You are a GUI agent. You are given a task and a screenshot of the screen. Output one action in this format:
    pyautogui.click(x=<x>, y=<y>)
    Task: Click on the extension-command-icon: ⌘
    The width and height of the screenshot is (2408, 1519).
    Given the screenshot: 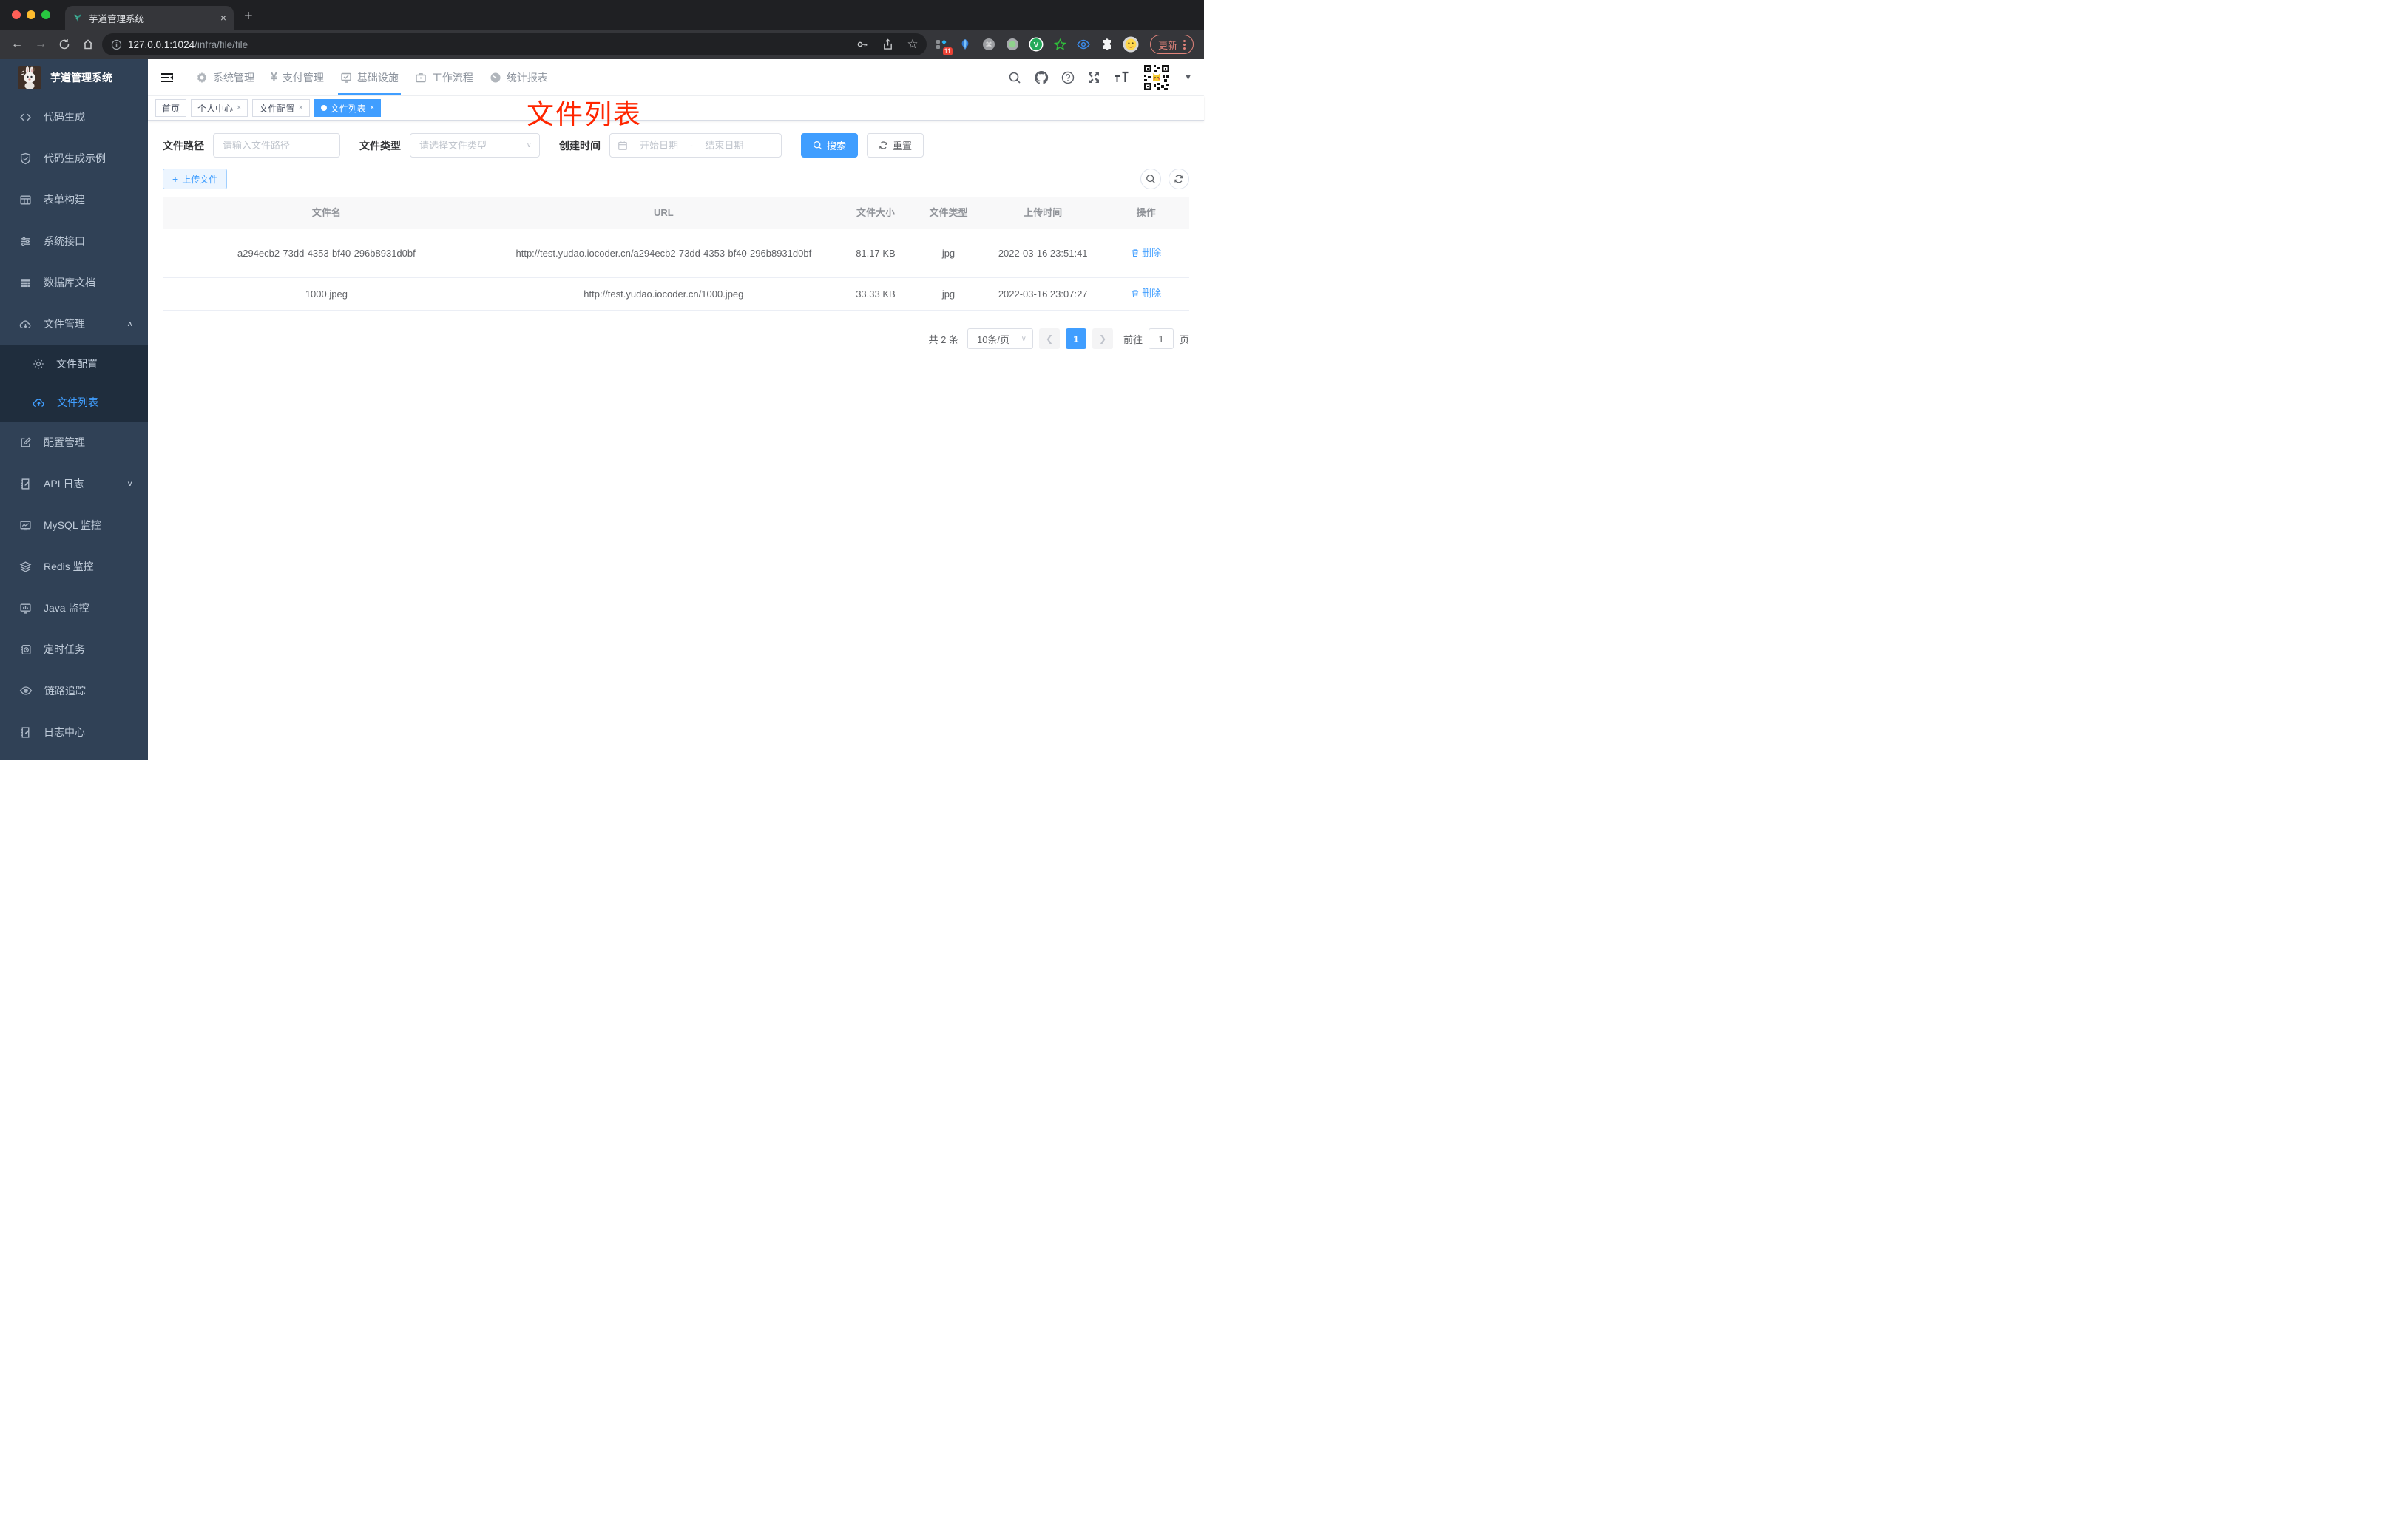 What is the action you would take?
    pyautogui.click(x=988, y=44)
    